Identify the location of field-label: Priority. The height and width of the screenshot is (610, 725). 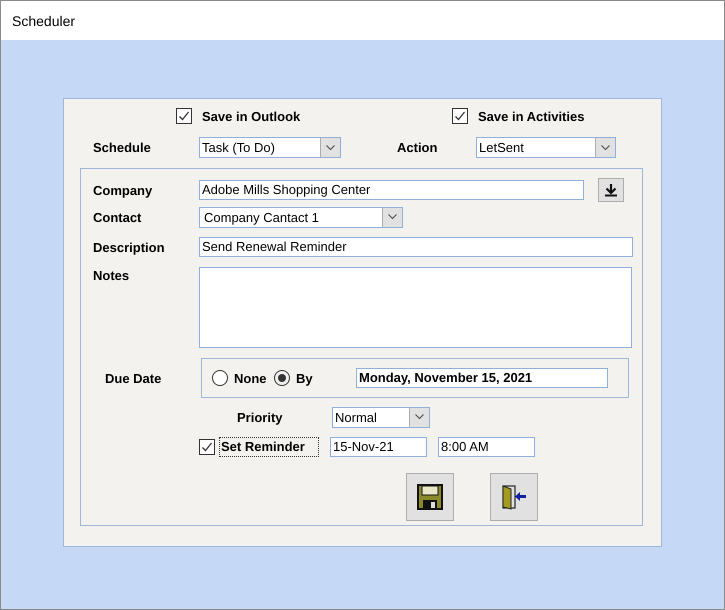
(260, 417).